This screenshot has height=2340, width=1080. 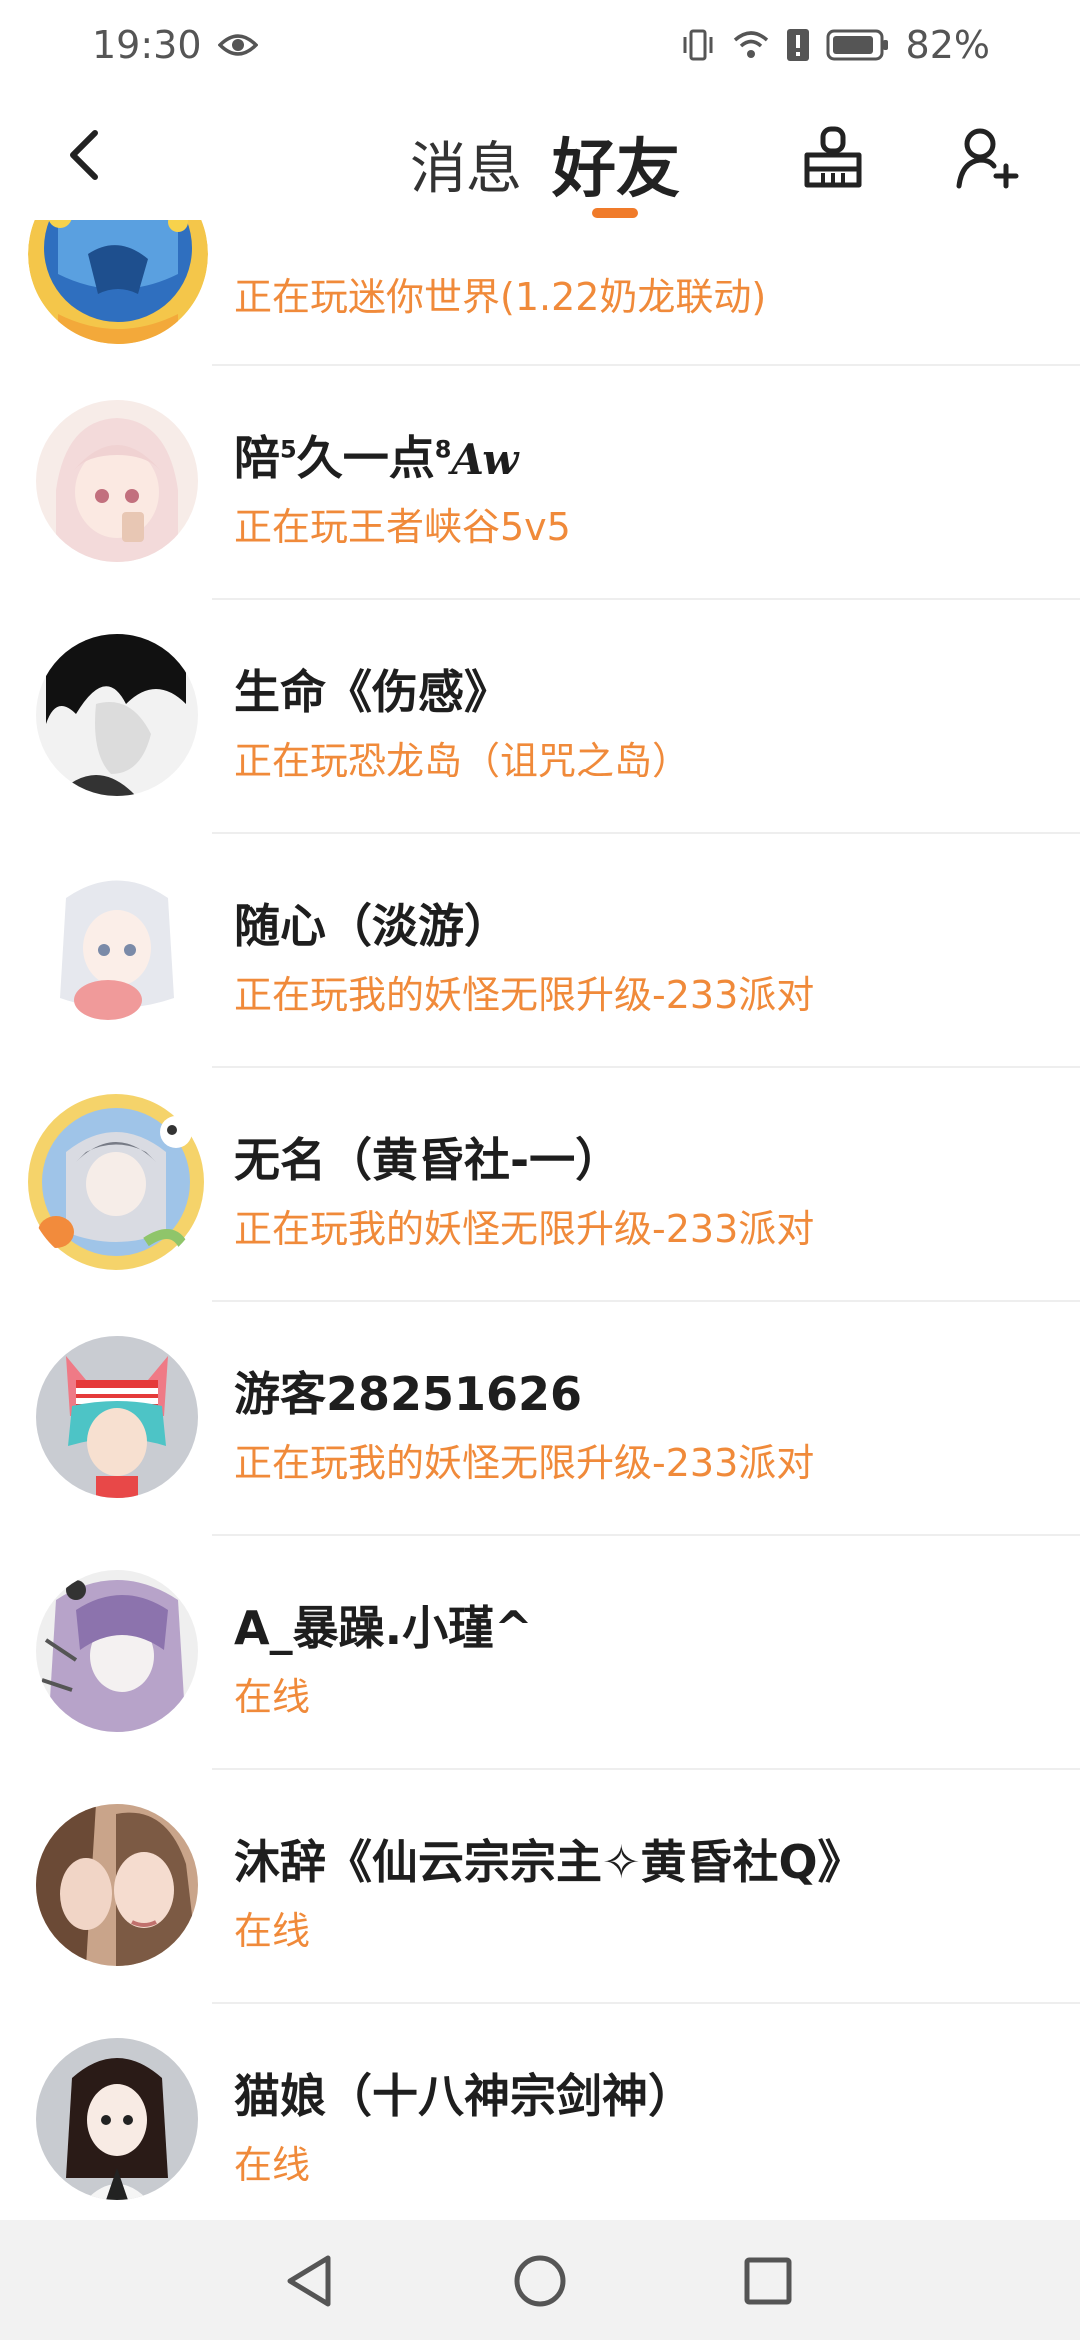 I want to click on square-recents-icon, so click(x=768, y=2281).